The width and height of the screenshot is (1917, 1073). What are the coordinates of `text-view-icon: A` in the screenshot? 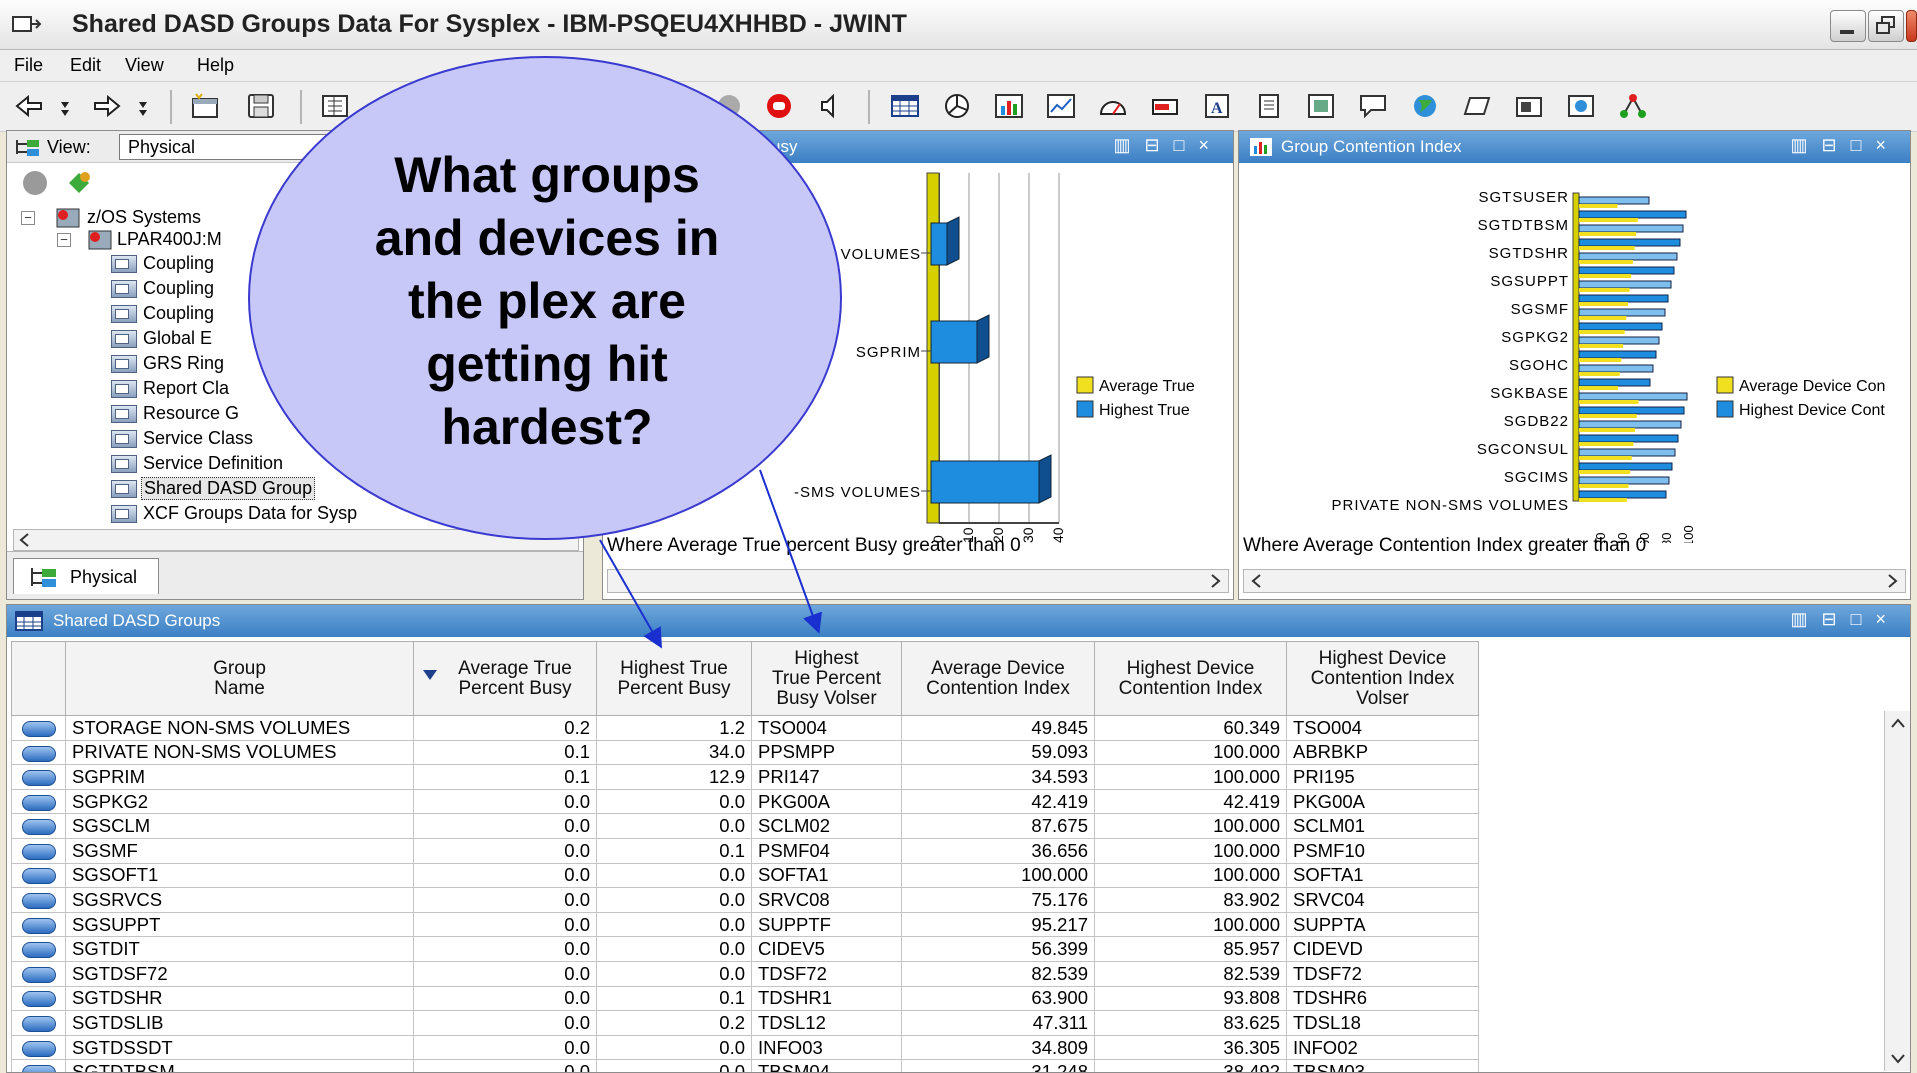 It's located at (1217, 106).